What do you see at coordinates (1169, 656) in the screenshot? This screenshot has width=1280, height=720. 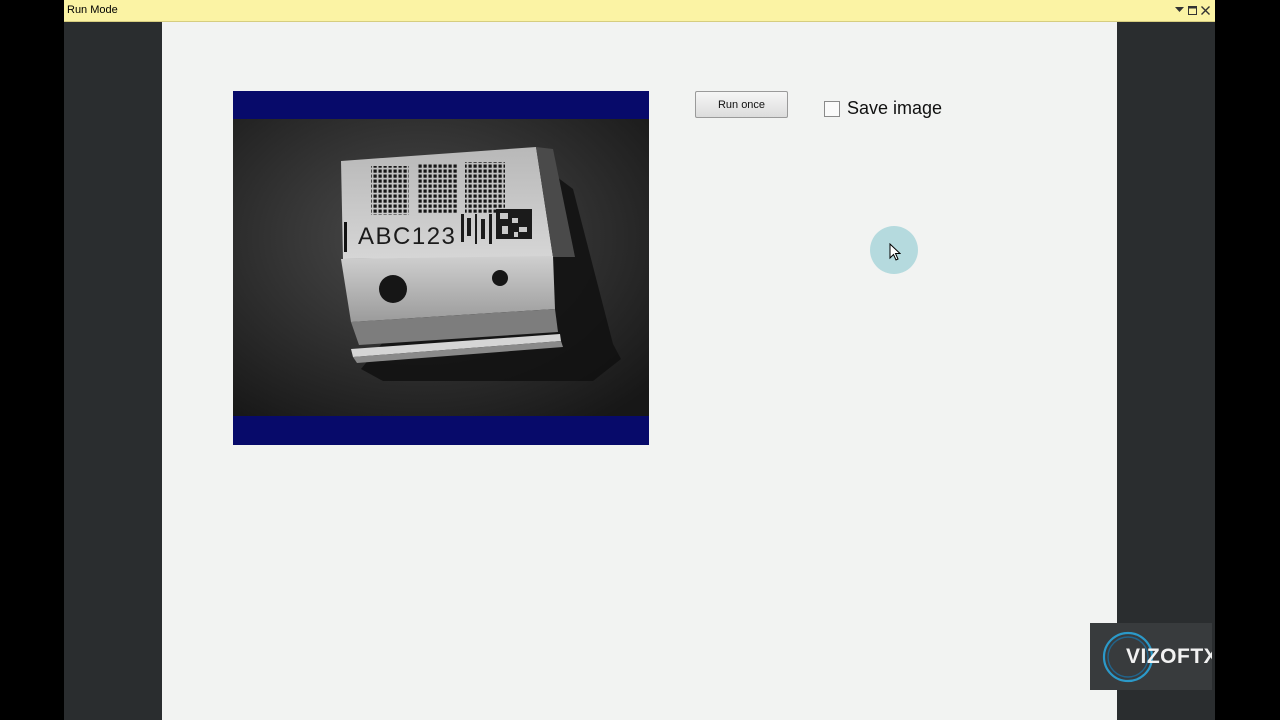 I see `logo-text: VIZOFTX` at bounding box center [1169, 656].